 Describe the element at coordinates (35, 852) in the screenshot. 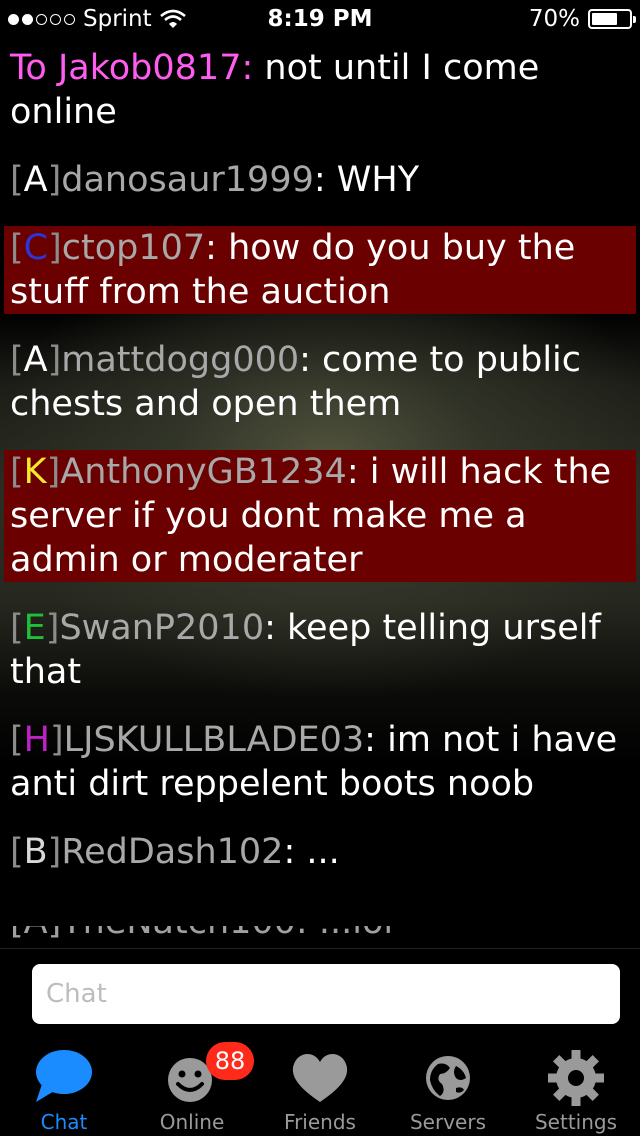

I see `rank-tag: B` at that location.